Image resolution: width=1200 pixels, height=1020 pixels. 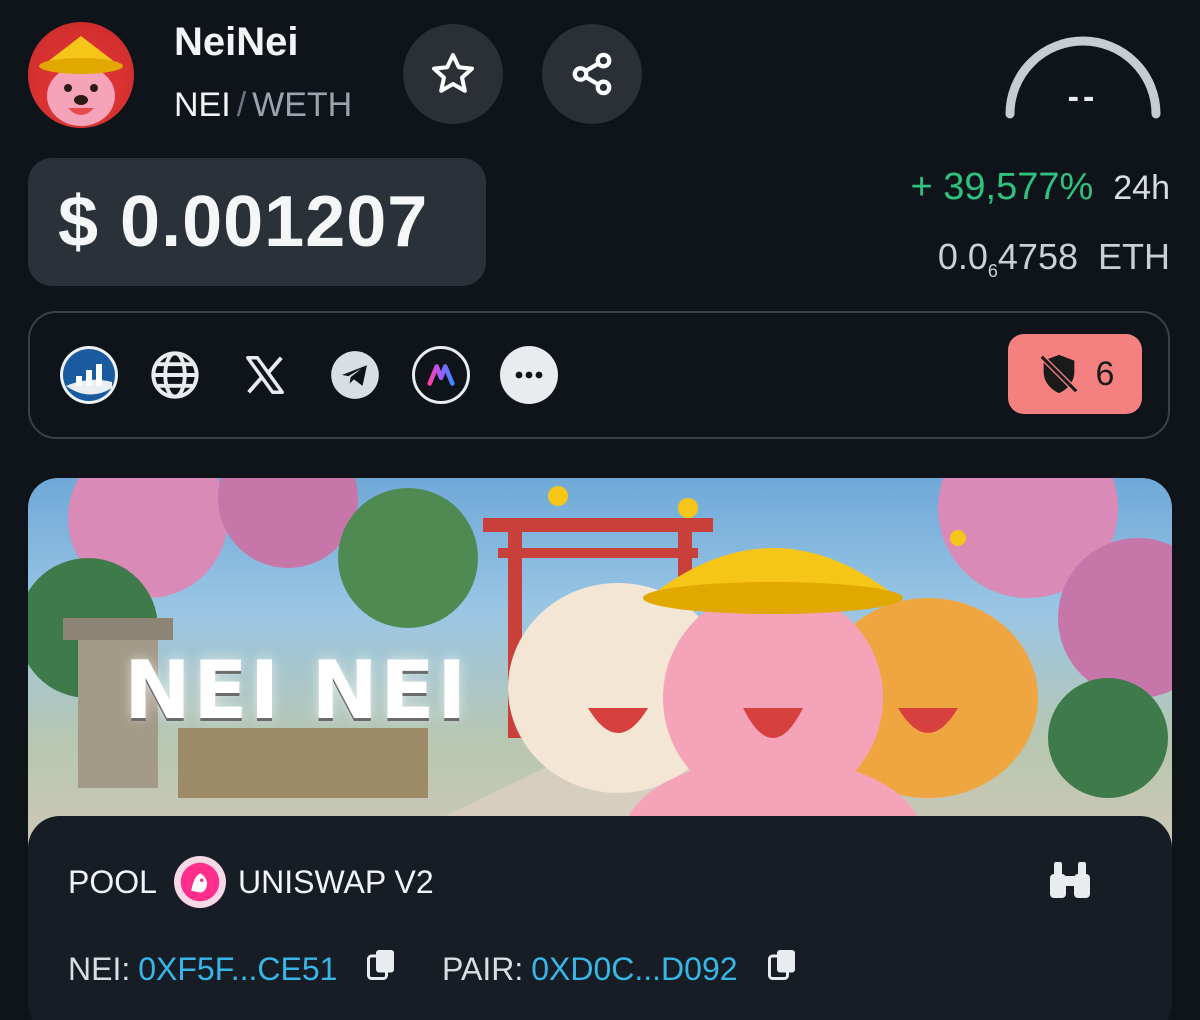 What do you see at coordinates (112, 882) in the screenshot?
I see `pool-label: POOL` at bounding box center [112, 882].